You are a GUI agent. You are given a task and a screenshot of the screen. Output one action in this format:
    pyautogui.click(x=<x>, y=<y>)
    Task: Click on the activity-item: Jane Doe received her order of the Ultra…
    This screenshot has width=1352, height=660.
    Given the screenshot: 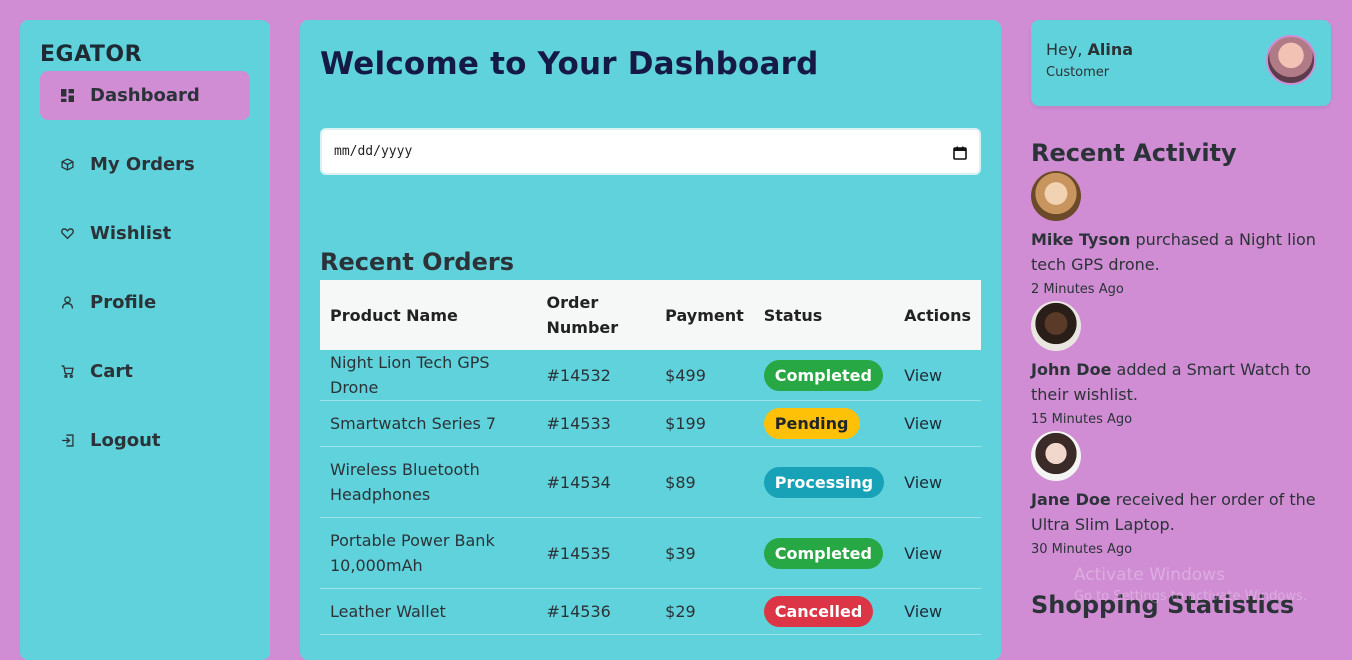 What is the action you would take?
    pyautogui.click(x=1181, y=494)
    